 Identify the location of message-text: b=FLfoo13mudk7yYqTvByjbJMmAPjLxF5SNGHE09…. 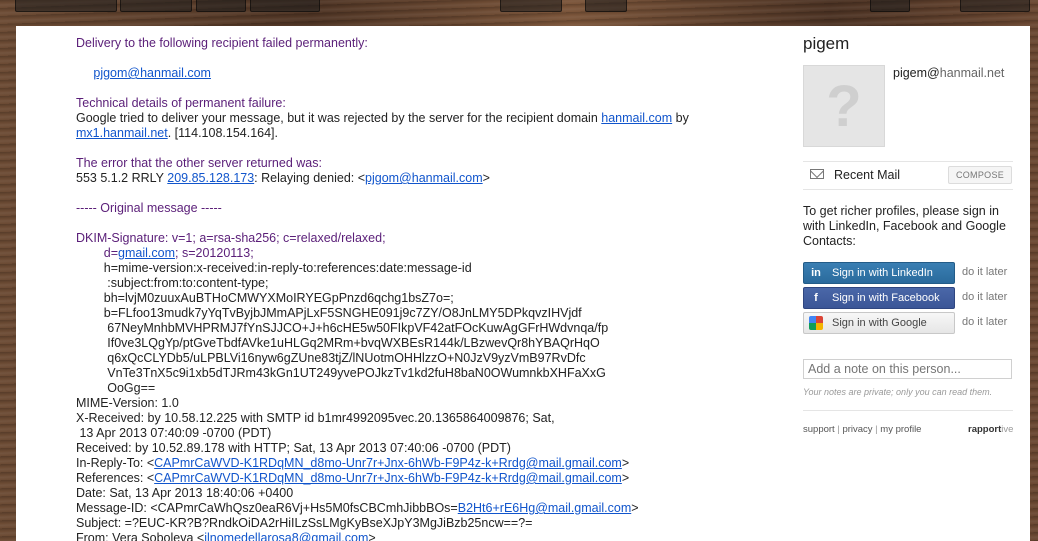
(329, 313).